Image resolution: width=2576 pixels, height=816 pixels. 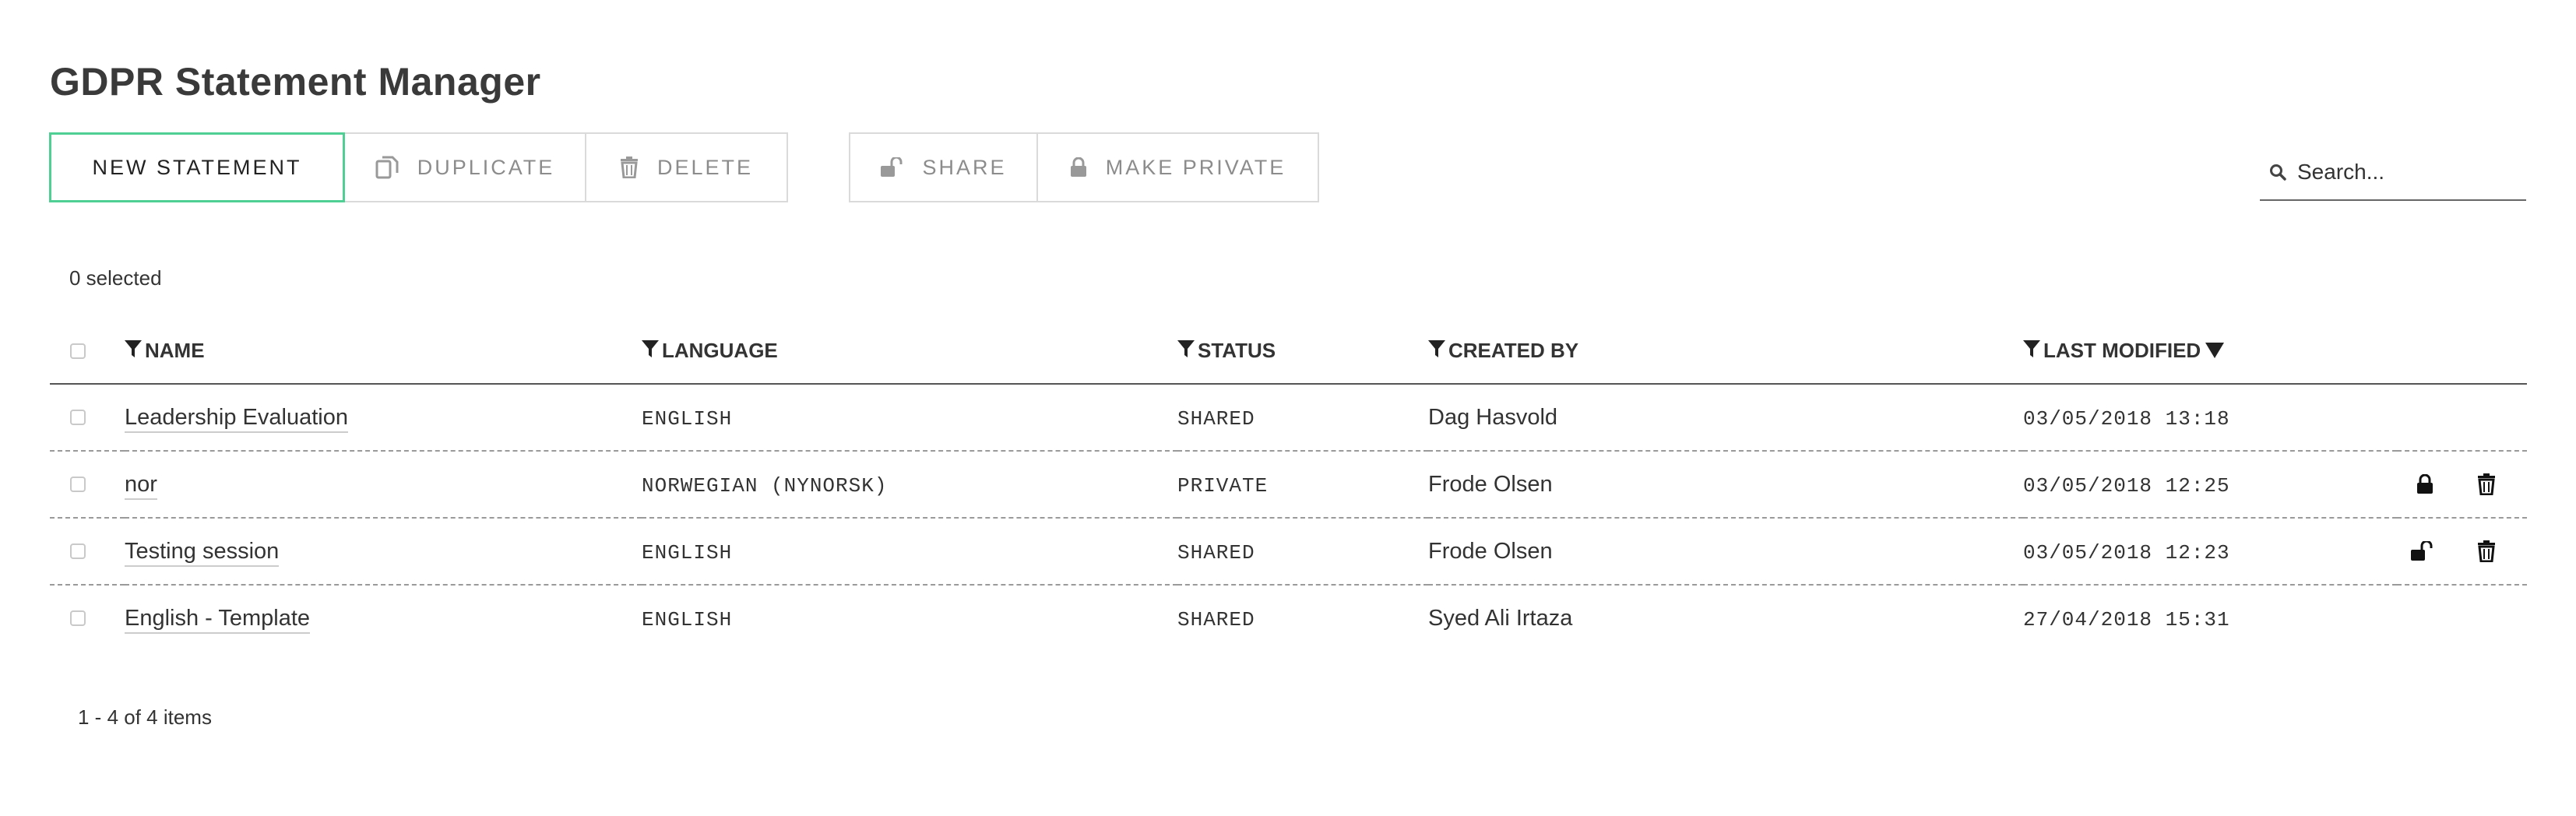 What do you see at coordinates (705, 167) in the screenshot?
I see `delete-label: DELETE` at bounding box center [705, 167].